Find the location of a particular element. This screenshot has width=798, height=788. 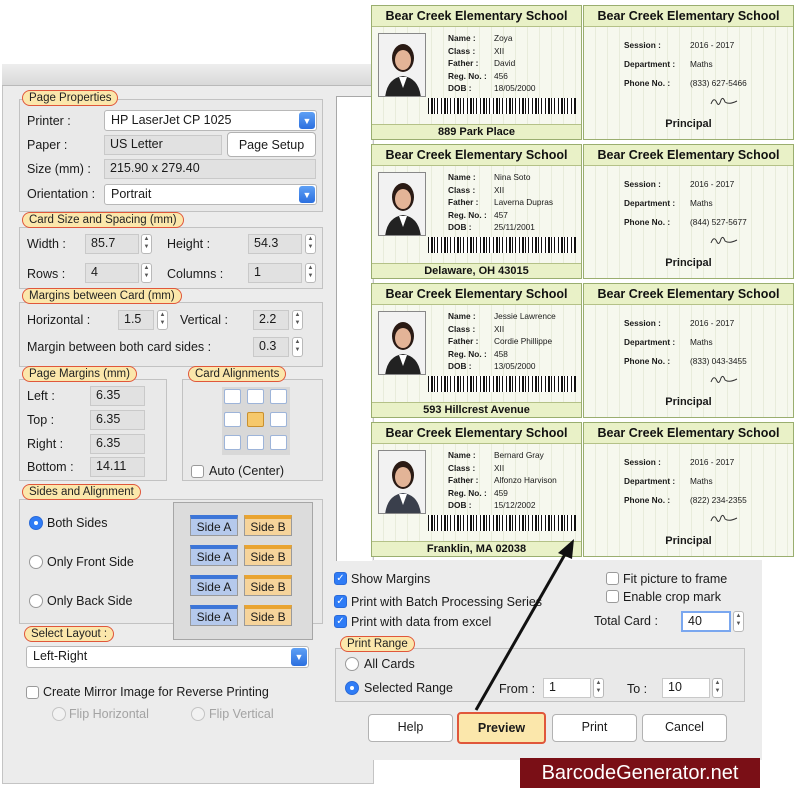

total-card-stepper: ▲ ▼ is located at coordinates (738, 621).